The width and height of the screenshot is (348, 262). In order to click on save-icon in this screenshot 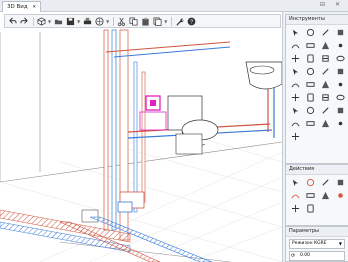, I will do `click(70, 21)`.